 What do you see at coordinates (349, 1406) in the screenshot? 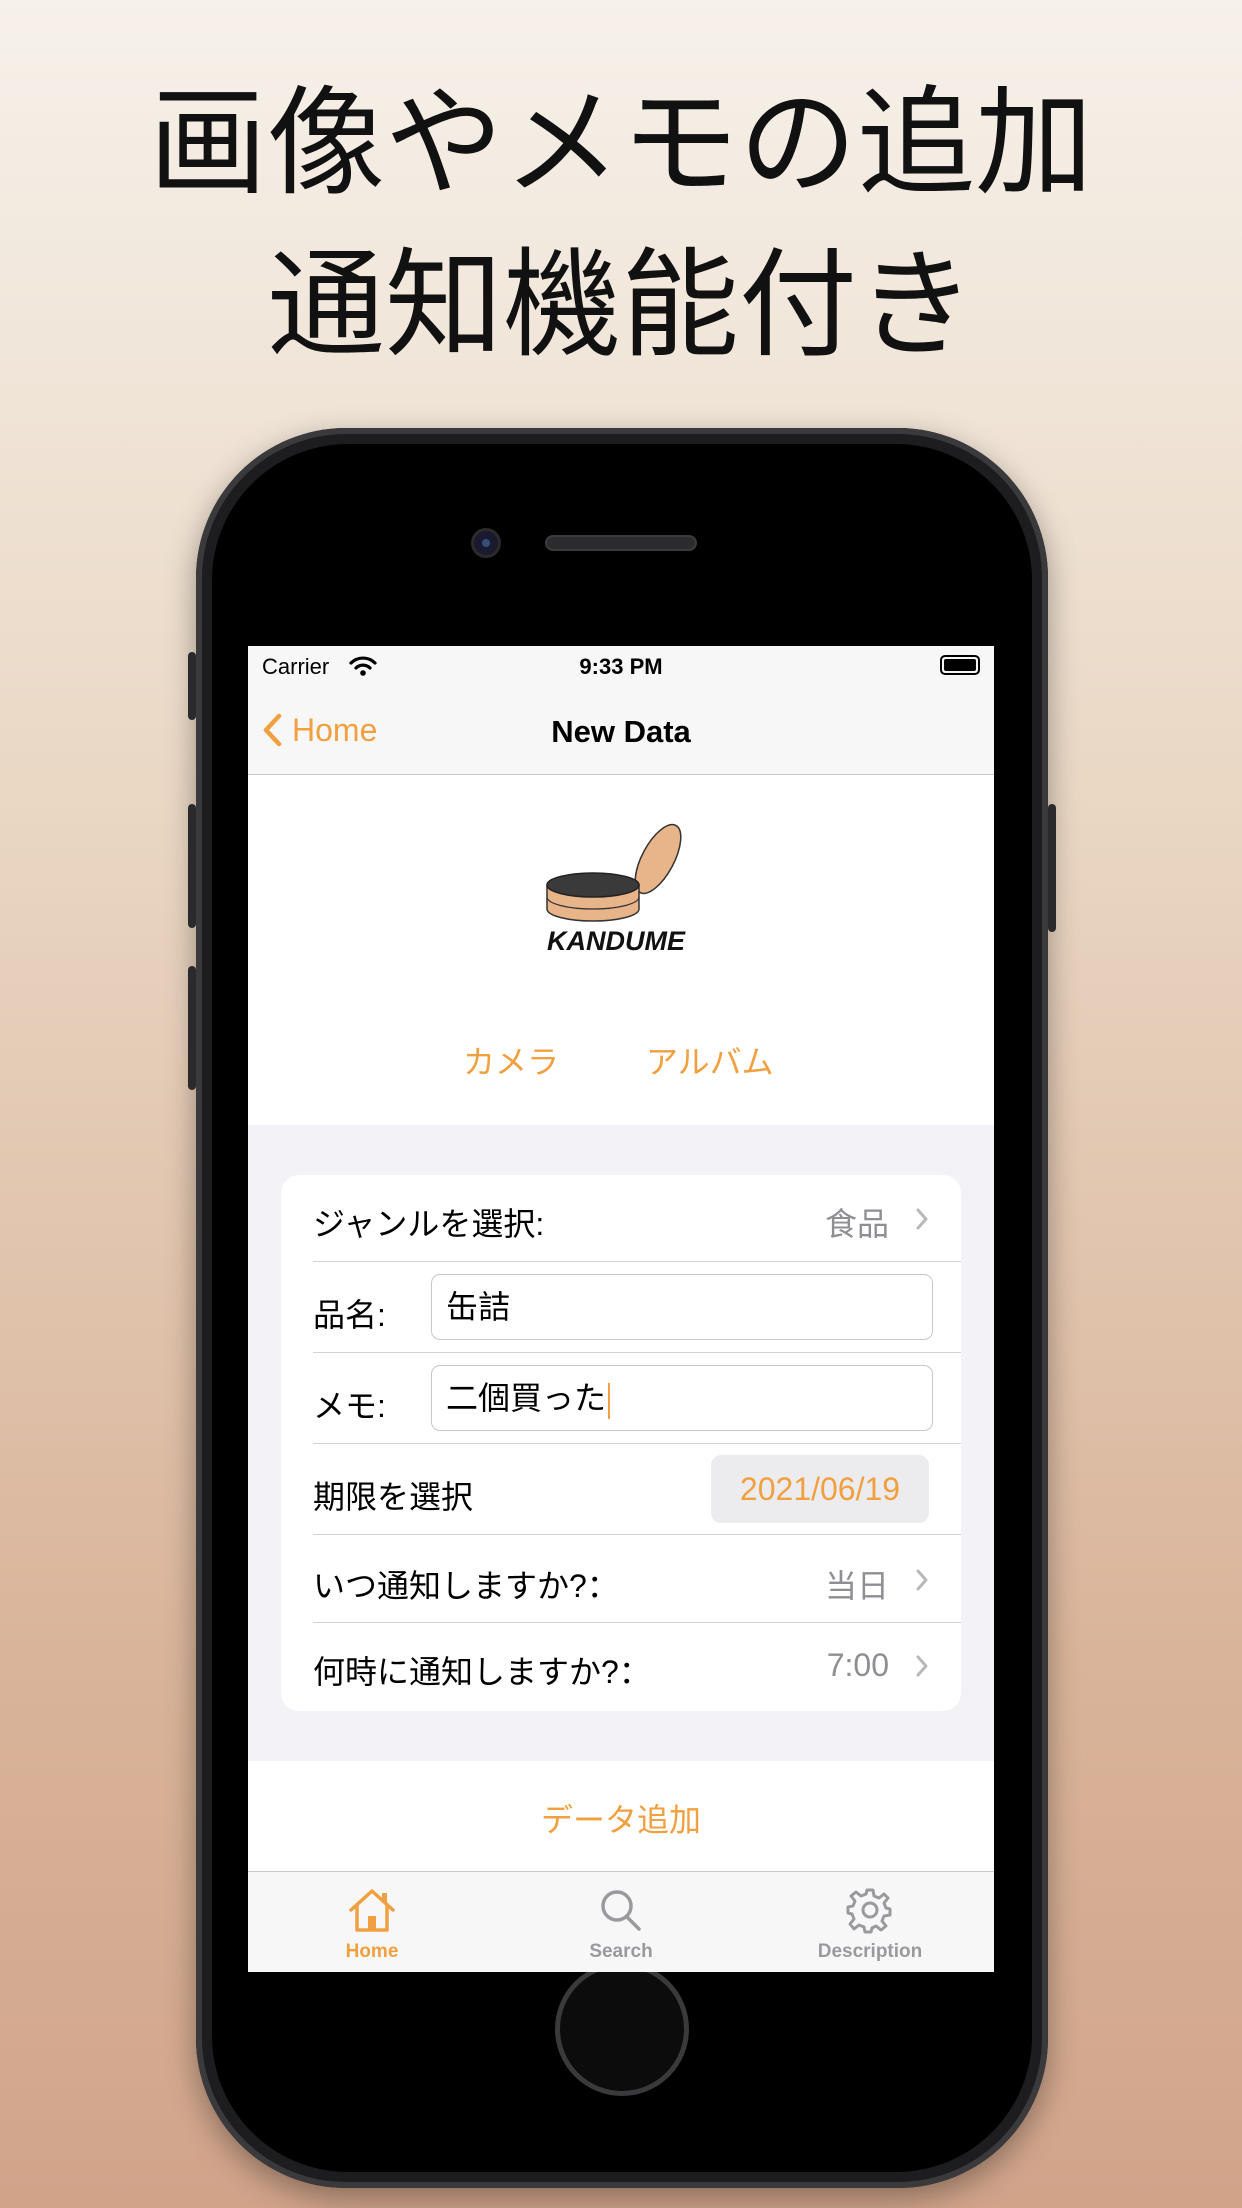
I see `memo-label: メモ:` at bounding box center [349, 1406].